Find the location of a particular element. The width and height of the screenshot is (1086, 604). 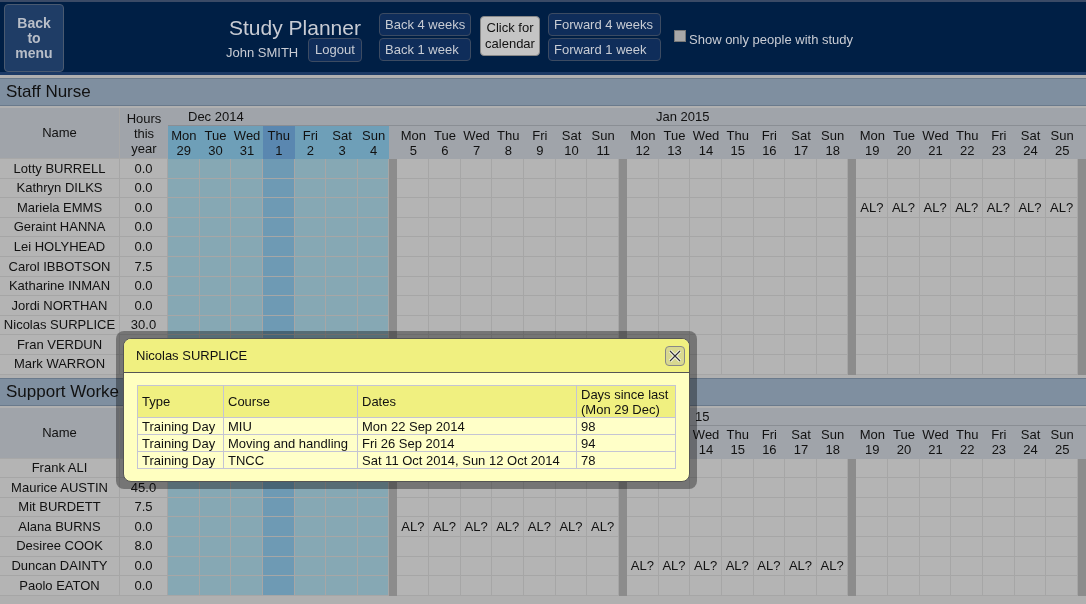

user-name: John SMITH is located at coordinates (262, 53).